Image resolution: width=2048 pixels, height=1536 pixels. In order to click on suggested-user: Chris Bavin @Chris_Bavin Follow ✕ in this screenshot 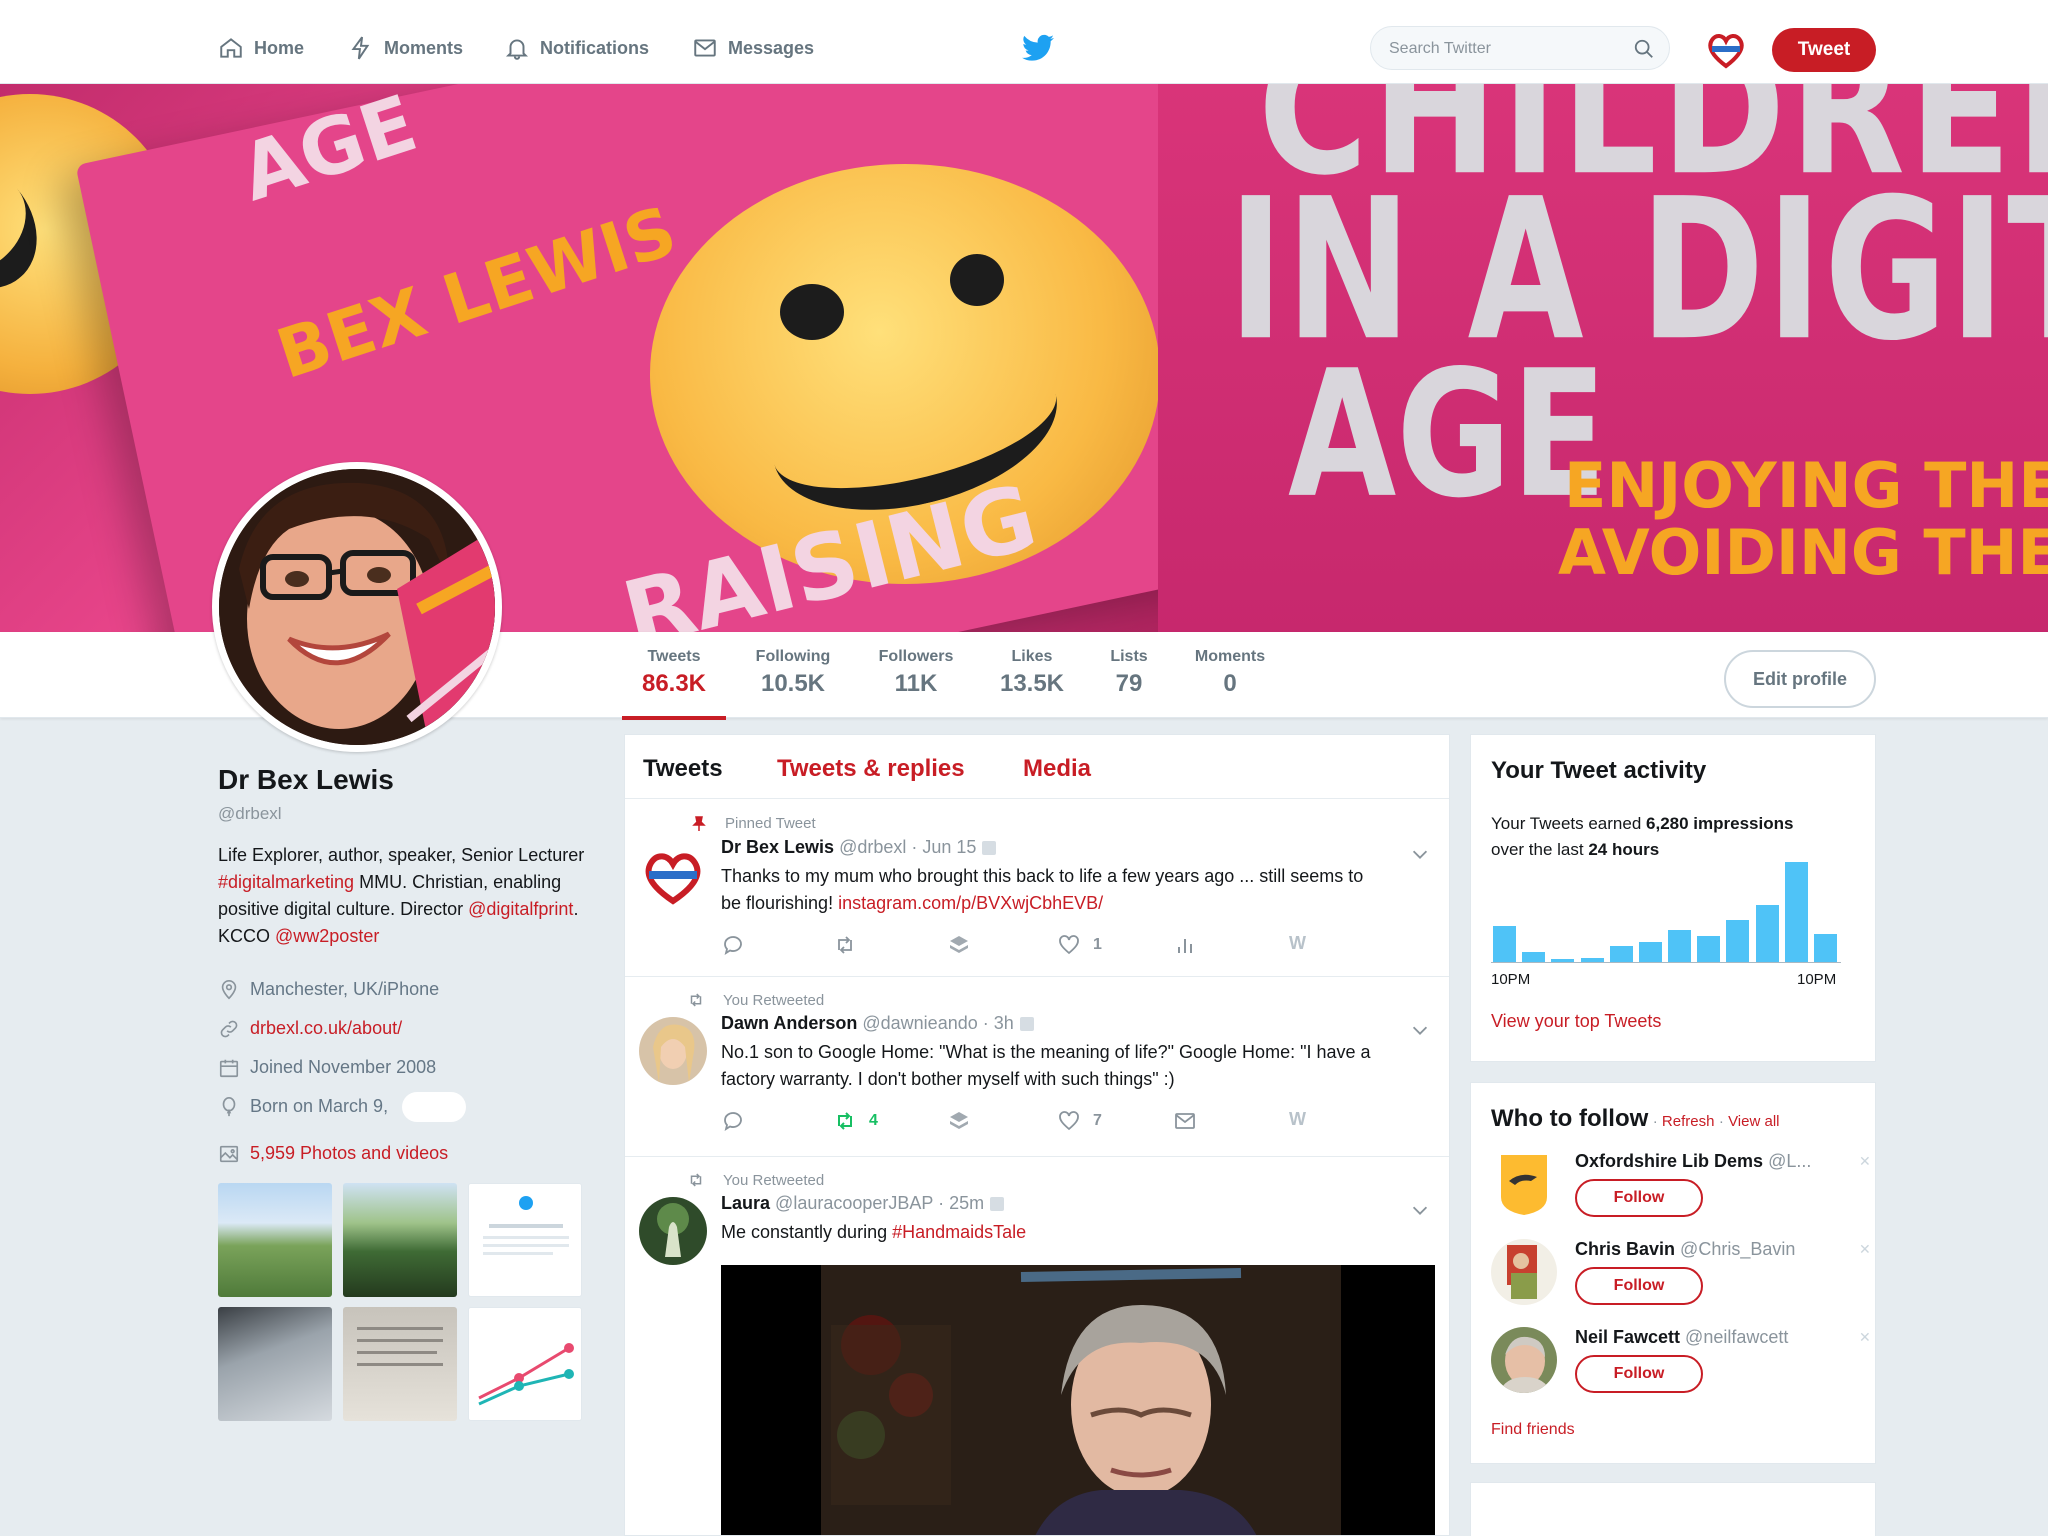, I will do `click(1681, 1283)`.